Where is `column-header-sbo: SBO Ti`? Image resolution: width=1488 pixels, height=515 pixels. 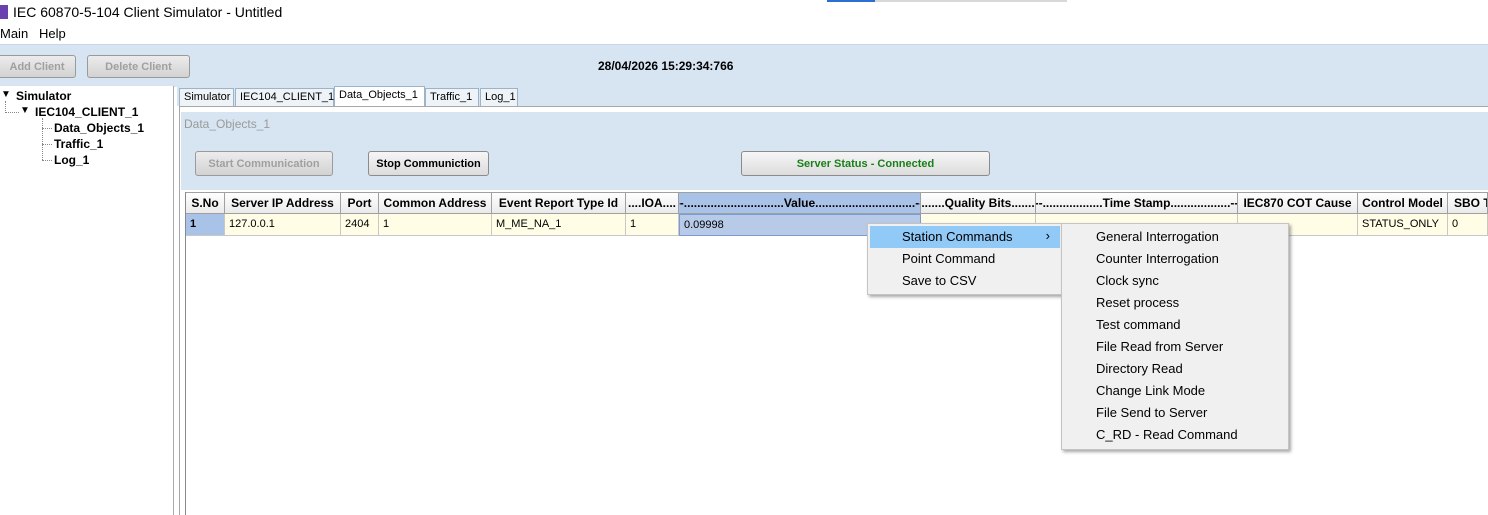 column-header-sbo: SBO Ti is located at coordinates (1468, 203).